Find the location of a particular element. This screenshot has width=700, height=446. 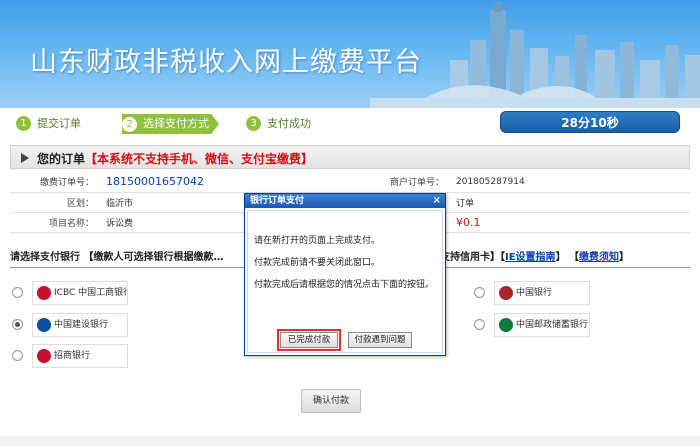

order-fragment: 订单 is located at coordinates (570, 202).